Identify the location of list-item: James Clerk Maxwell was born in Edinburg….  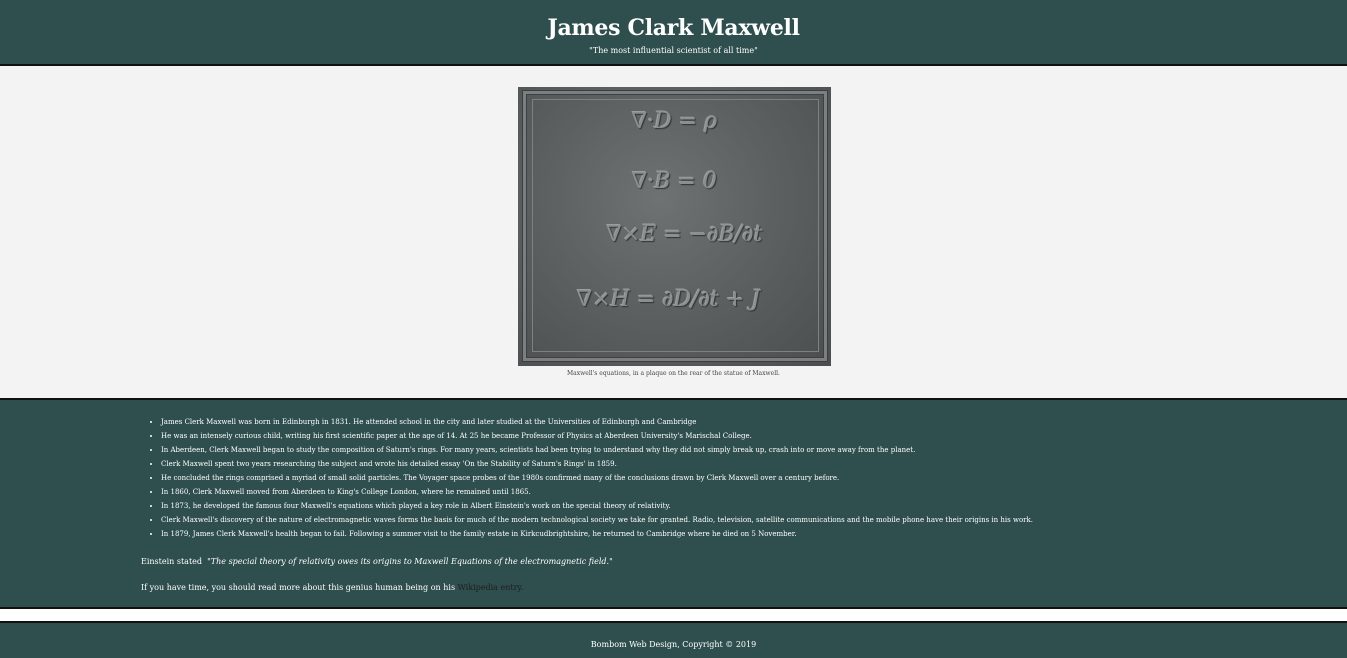
(597, 422).